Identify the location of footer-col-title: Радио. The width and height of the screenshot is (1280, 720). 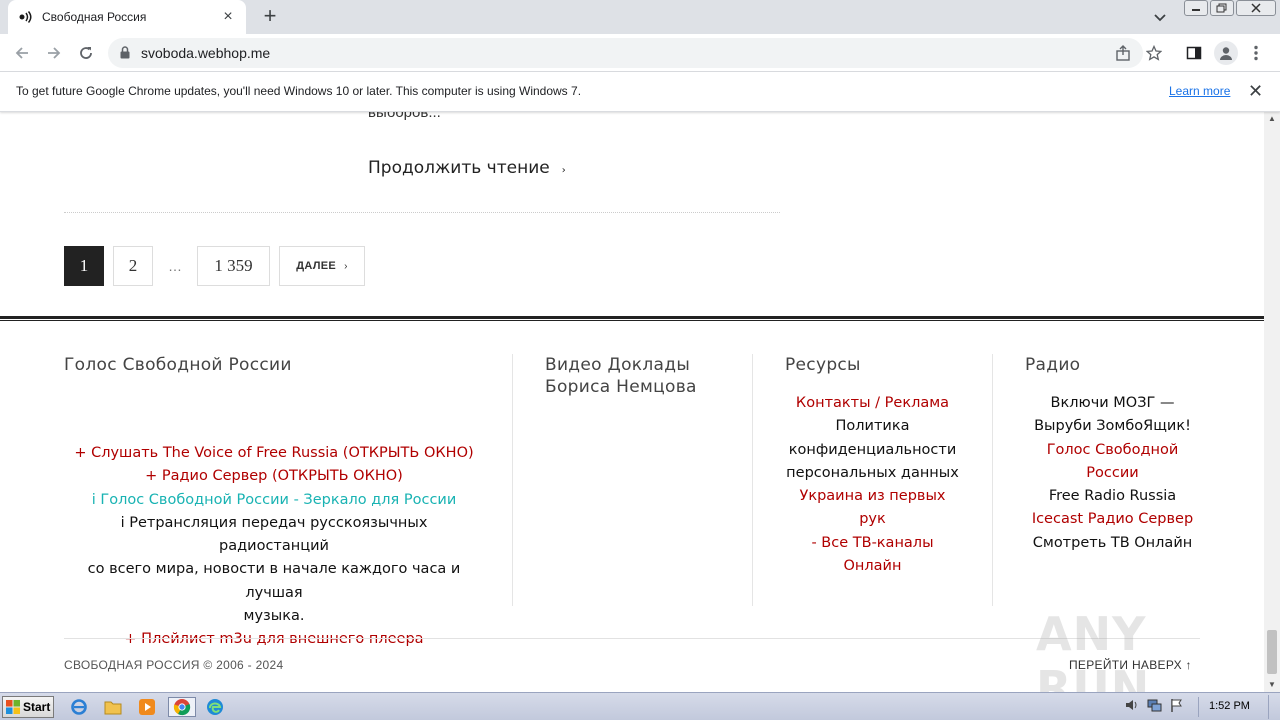
(1053, 365).